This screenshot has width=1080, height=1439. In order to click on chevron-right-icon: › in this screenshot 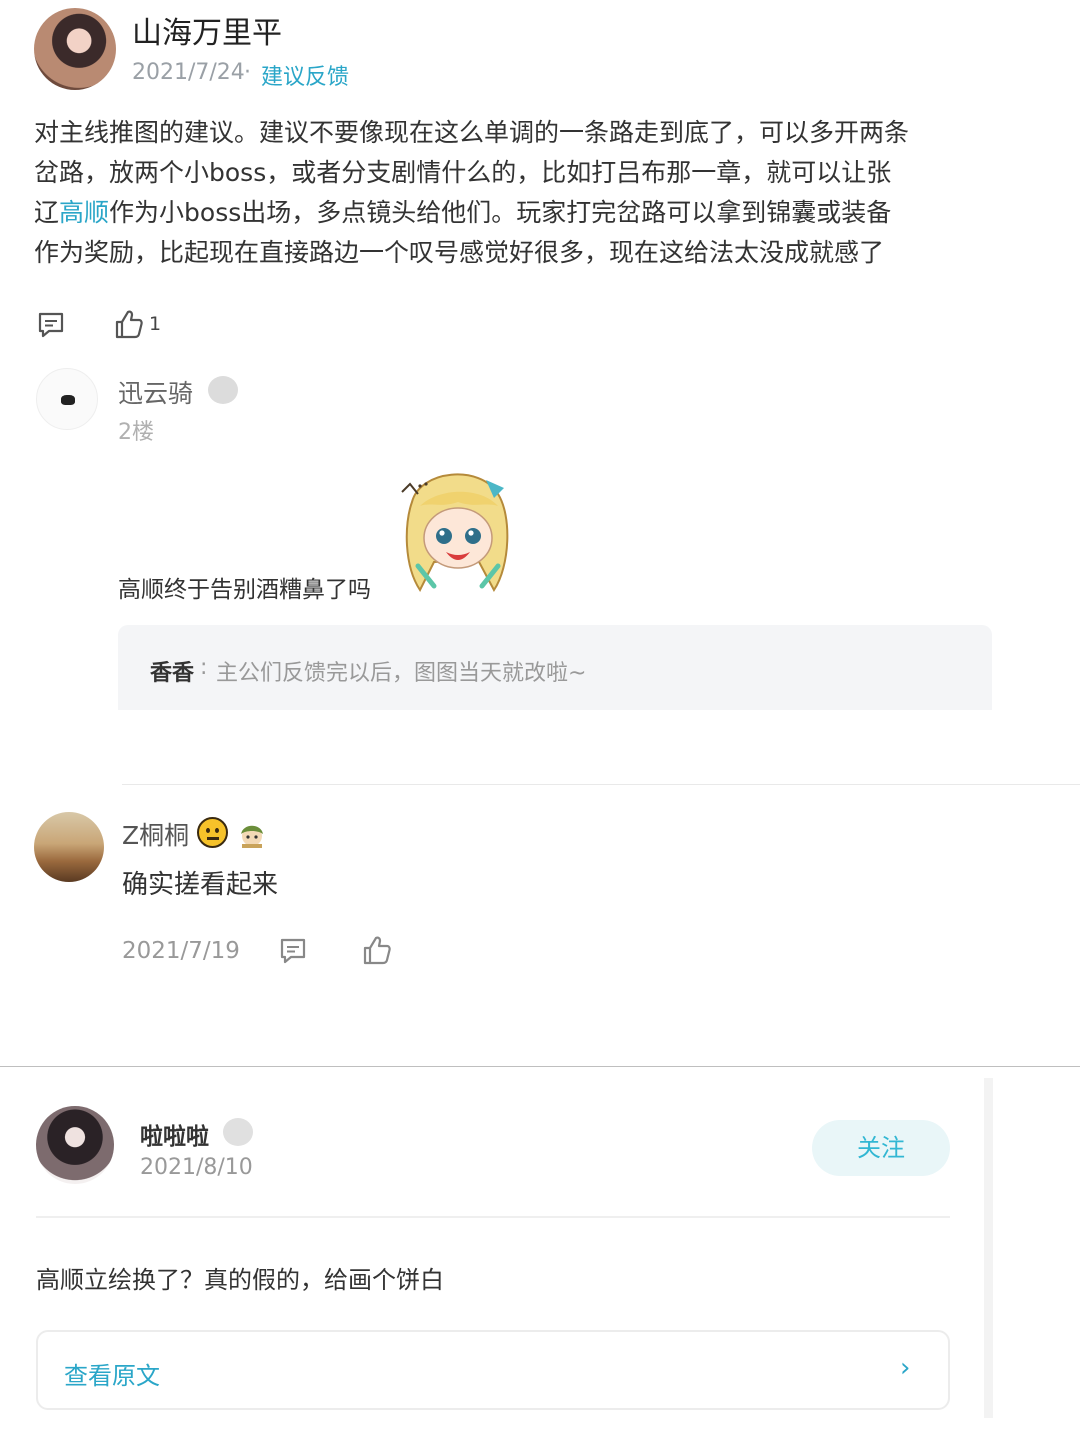, I will do `click(905, 1368)`.